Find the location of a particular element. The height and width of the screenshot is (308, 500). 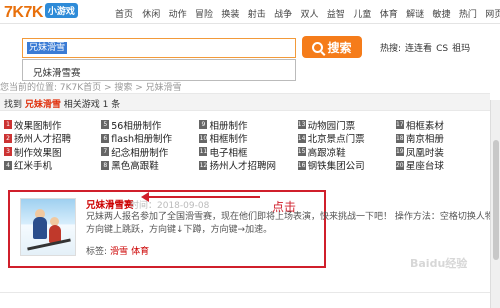

links-row: 3 制作效果图 7 纪念相册制作 11 电子相框 15 高跟凉鞋 19 凤凰时装 is located at coordinates (249, 151).